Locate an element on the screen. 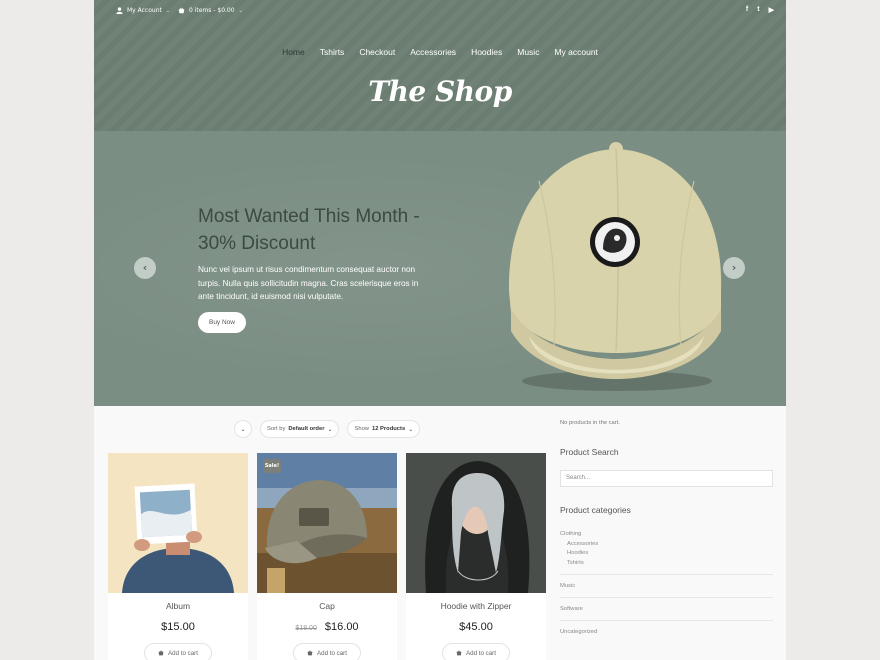 Image resolution: width=880 pixels, height=660 pixels. product-card: Album $15.00 Add to cart is located at coordinates (178, 556).